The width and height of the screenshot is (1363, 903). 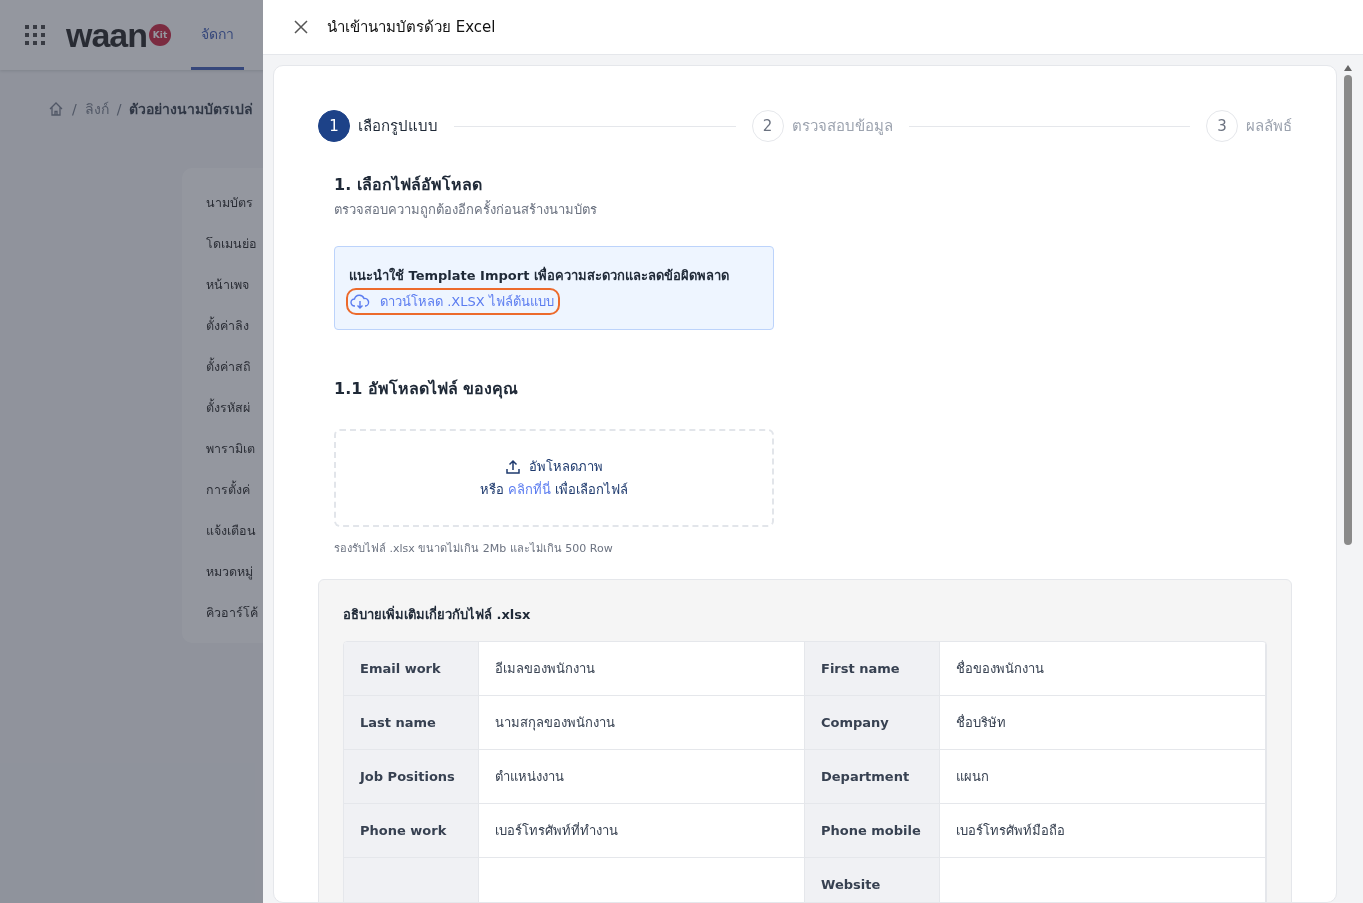 What do you see at coordinates (191, 109) in the screenshot?
I see `breadcrumb-item: ตัวอย่างนามบัตรเปล่` at bounding box center [191, 109].